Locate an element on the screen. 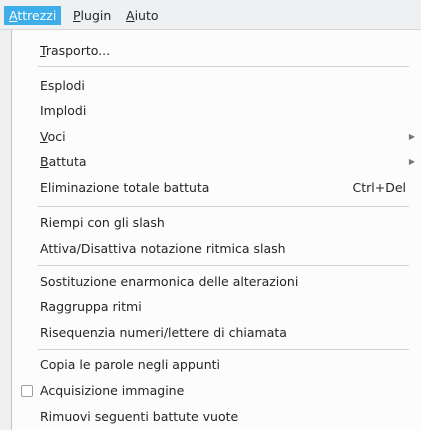  menu-item-risequenzia-label: Risequenzia numeri/lettere di chiamata is located at coordinates (163, 332).